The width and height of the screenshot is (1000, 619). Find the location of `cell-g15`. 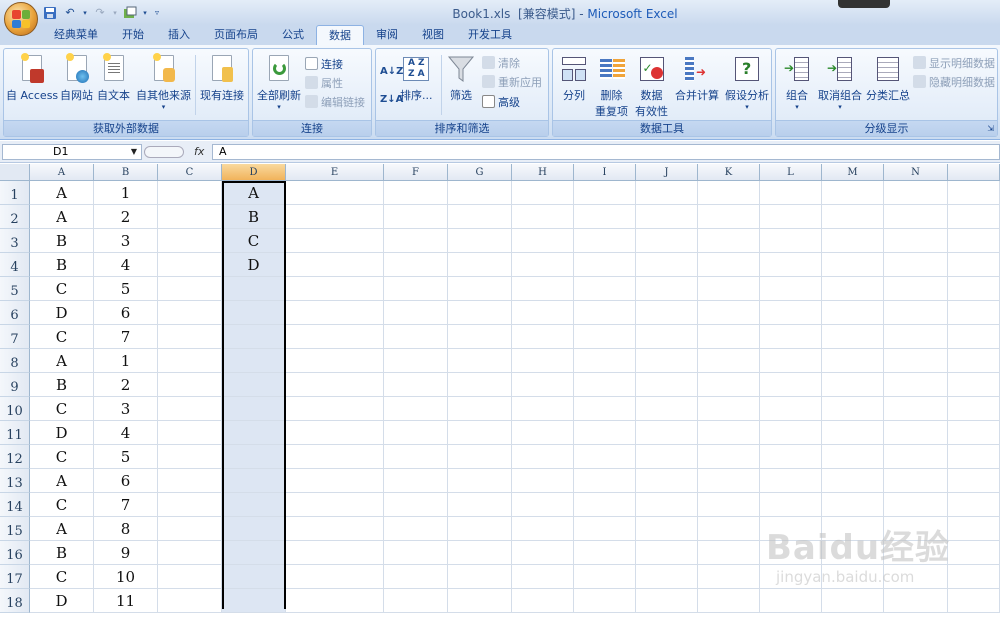

cell-g15 is located at coordinates (480, 529).